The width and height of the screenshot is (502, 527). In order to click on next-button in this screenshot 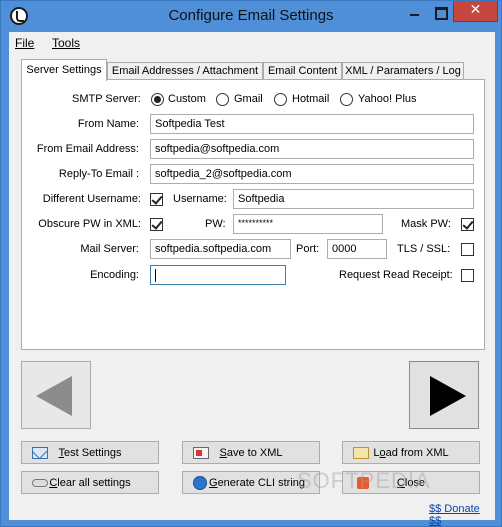, I will do `click(444, 395)`.